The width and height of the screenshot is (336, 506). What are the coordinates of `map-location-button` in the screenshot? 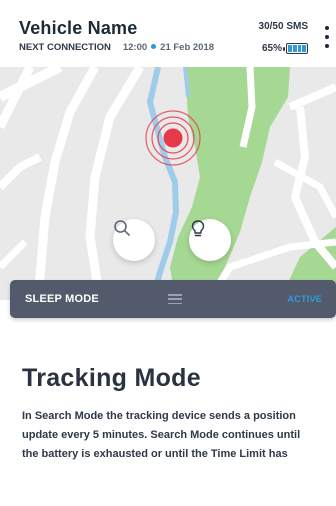 It's located at (210, 240).